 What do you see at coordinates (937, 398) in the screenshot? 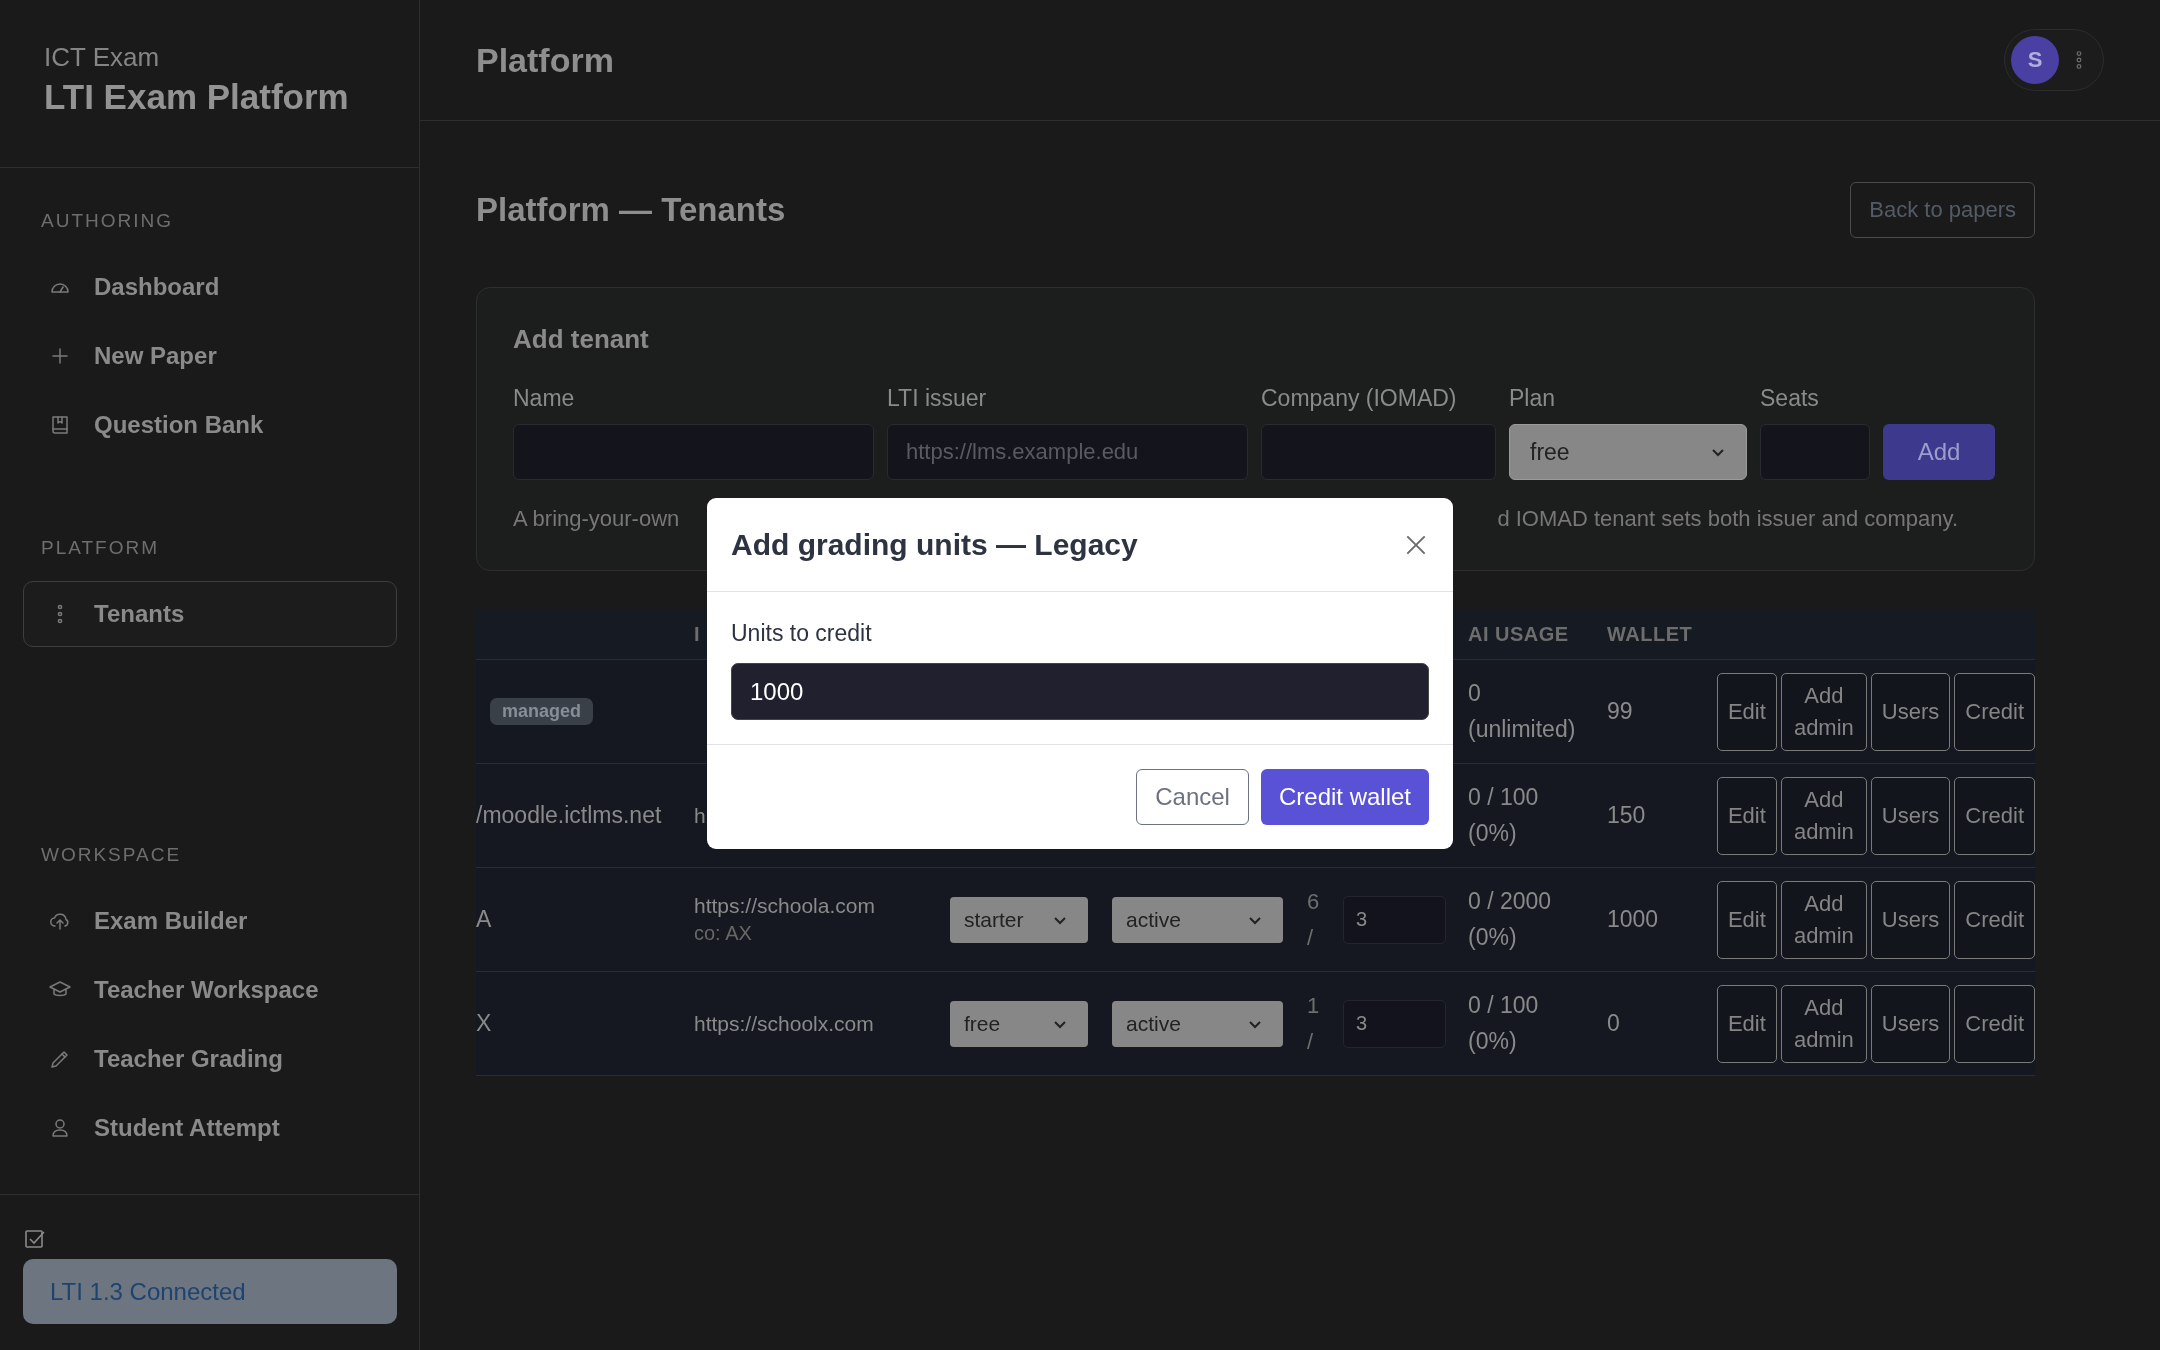
I see `field-label: LTI issuer` at bounding box center [937, 398].